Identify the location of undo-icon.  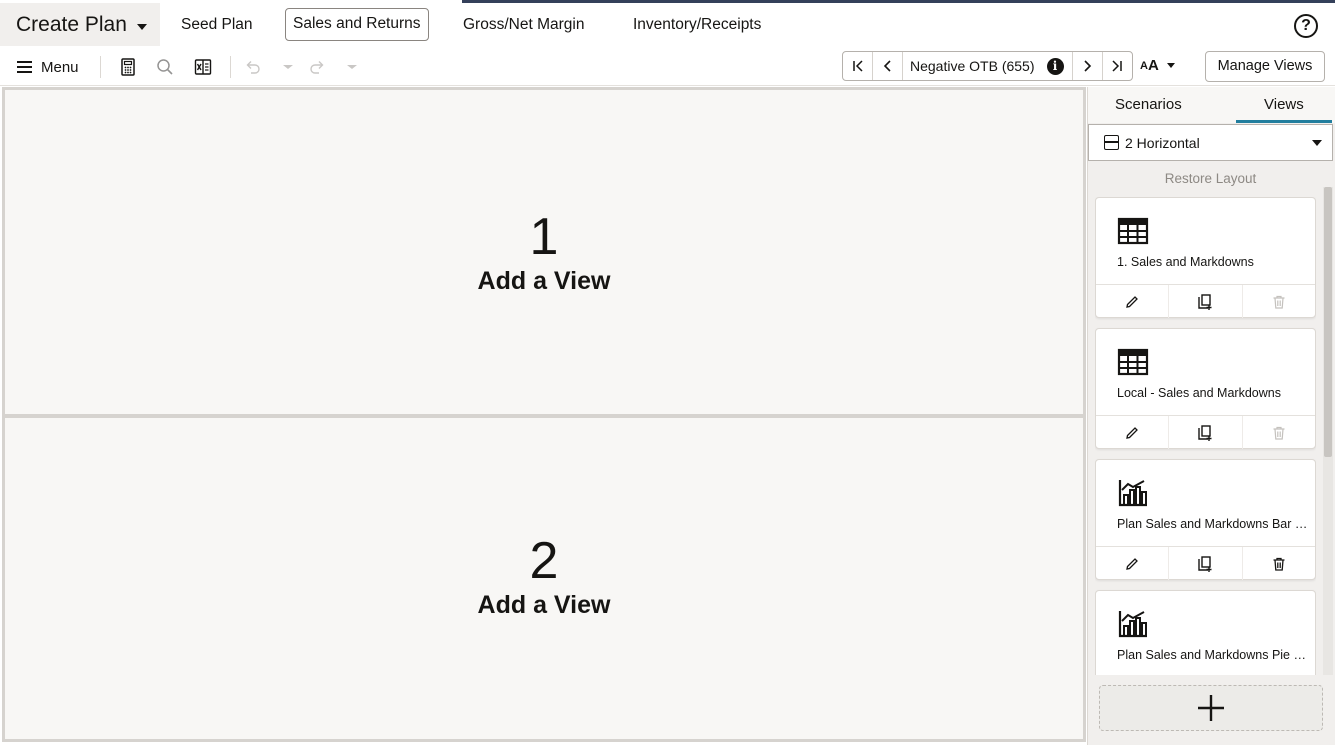
(253, 67).